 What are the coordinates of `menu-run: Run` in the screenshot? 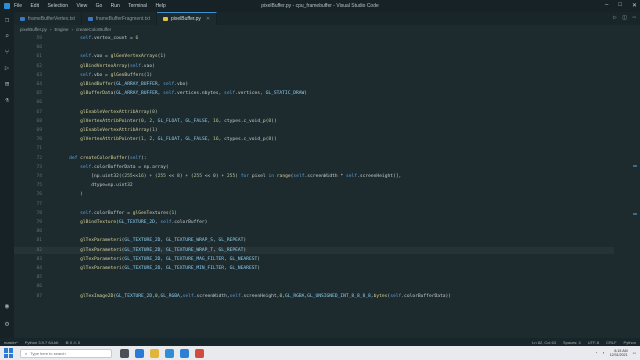 It's located at (115, 6).